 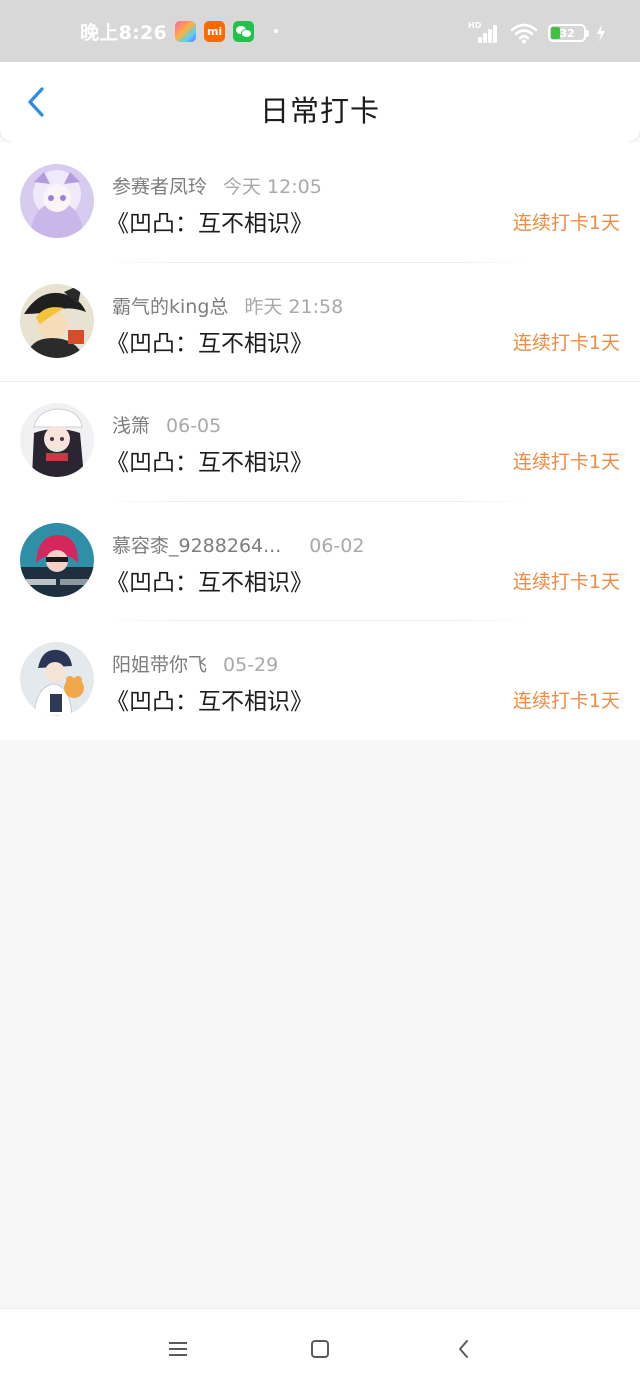 I want to click on page-title: 日常打卡, so click(x=319, y=111).